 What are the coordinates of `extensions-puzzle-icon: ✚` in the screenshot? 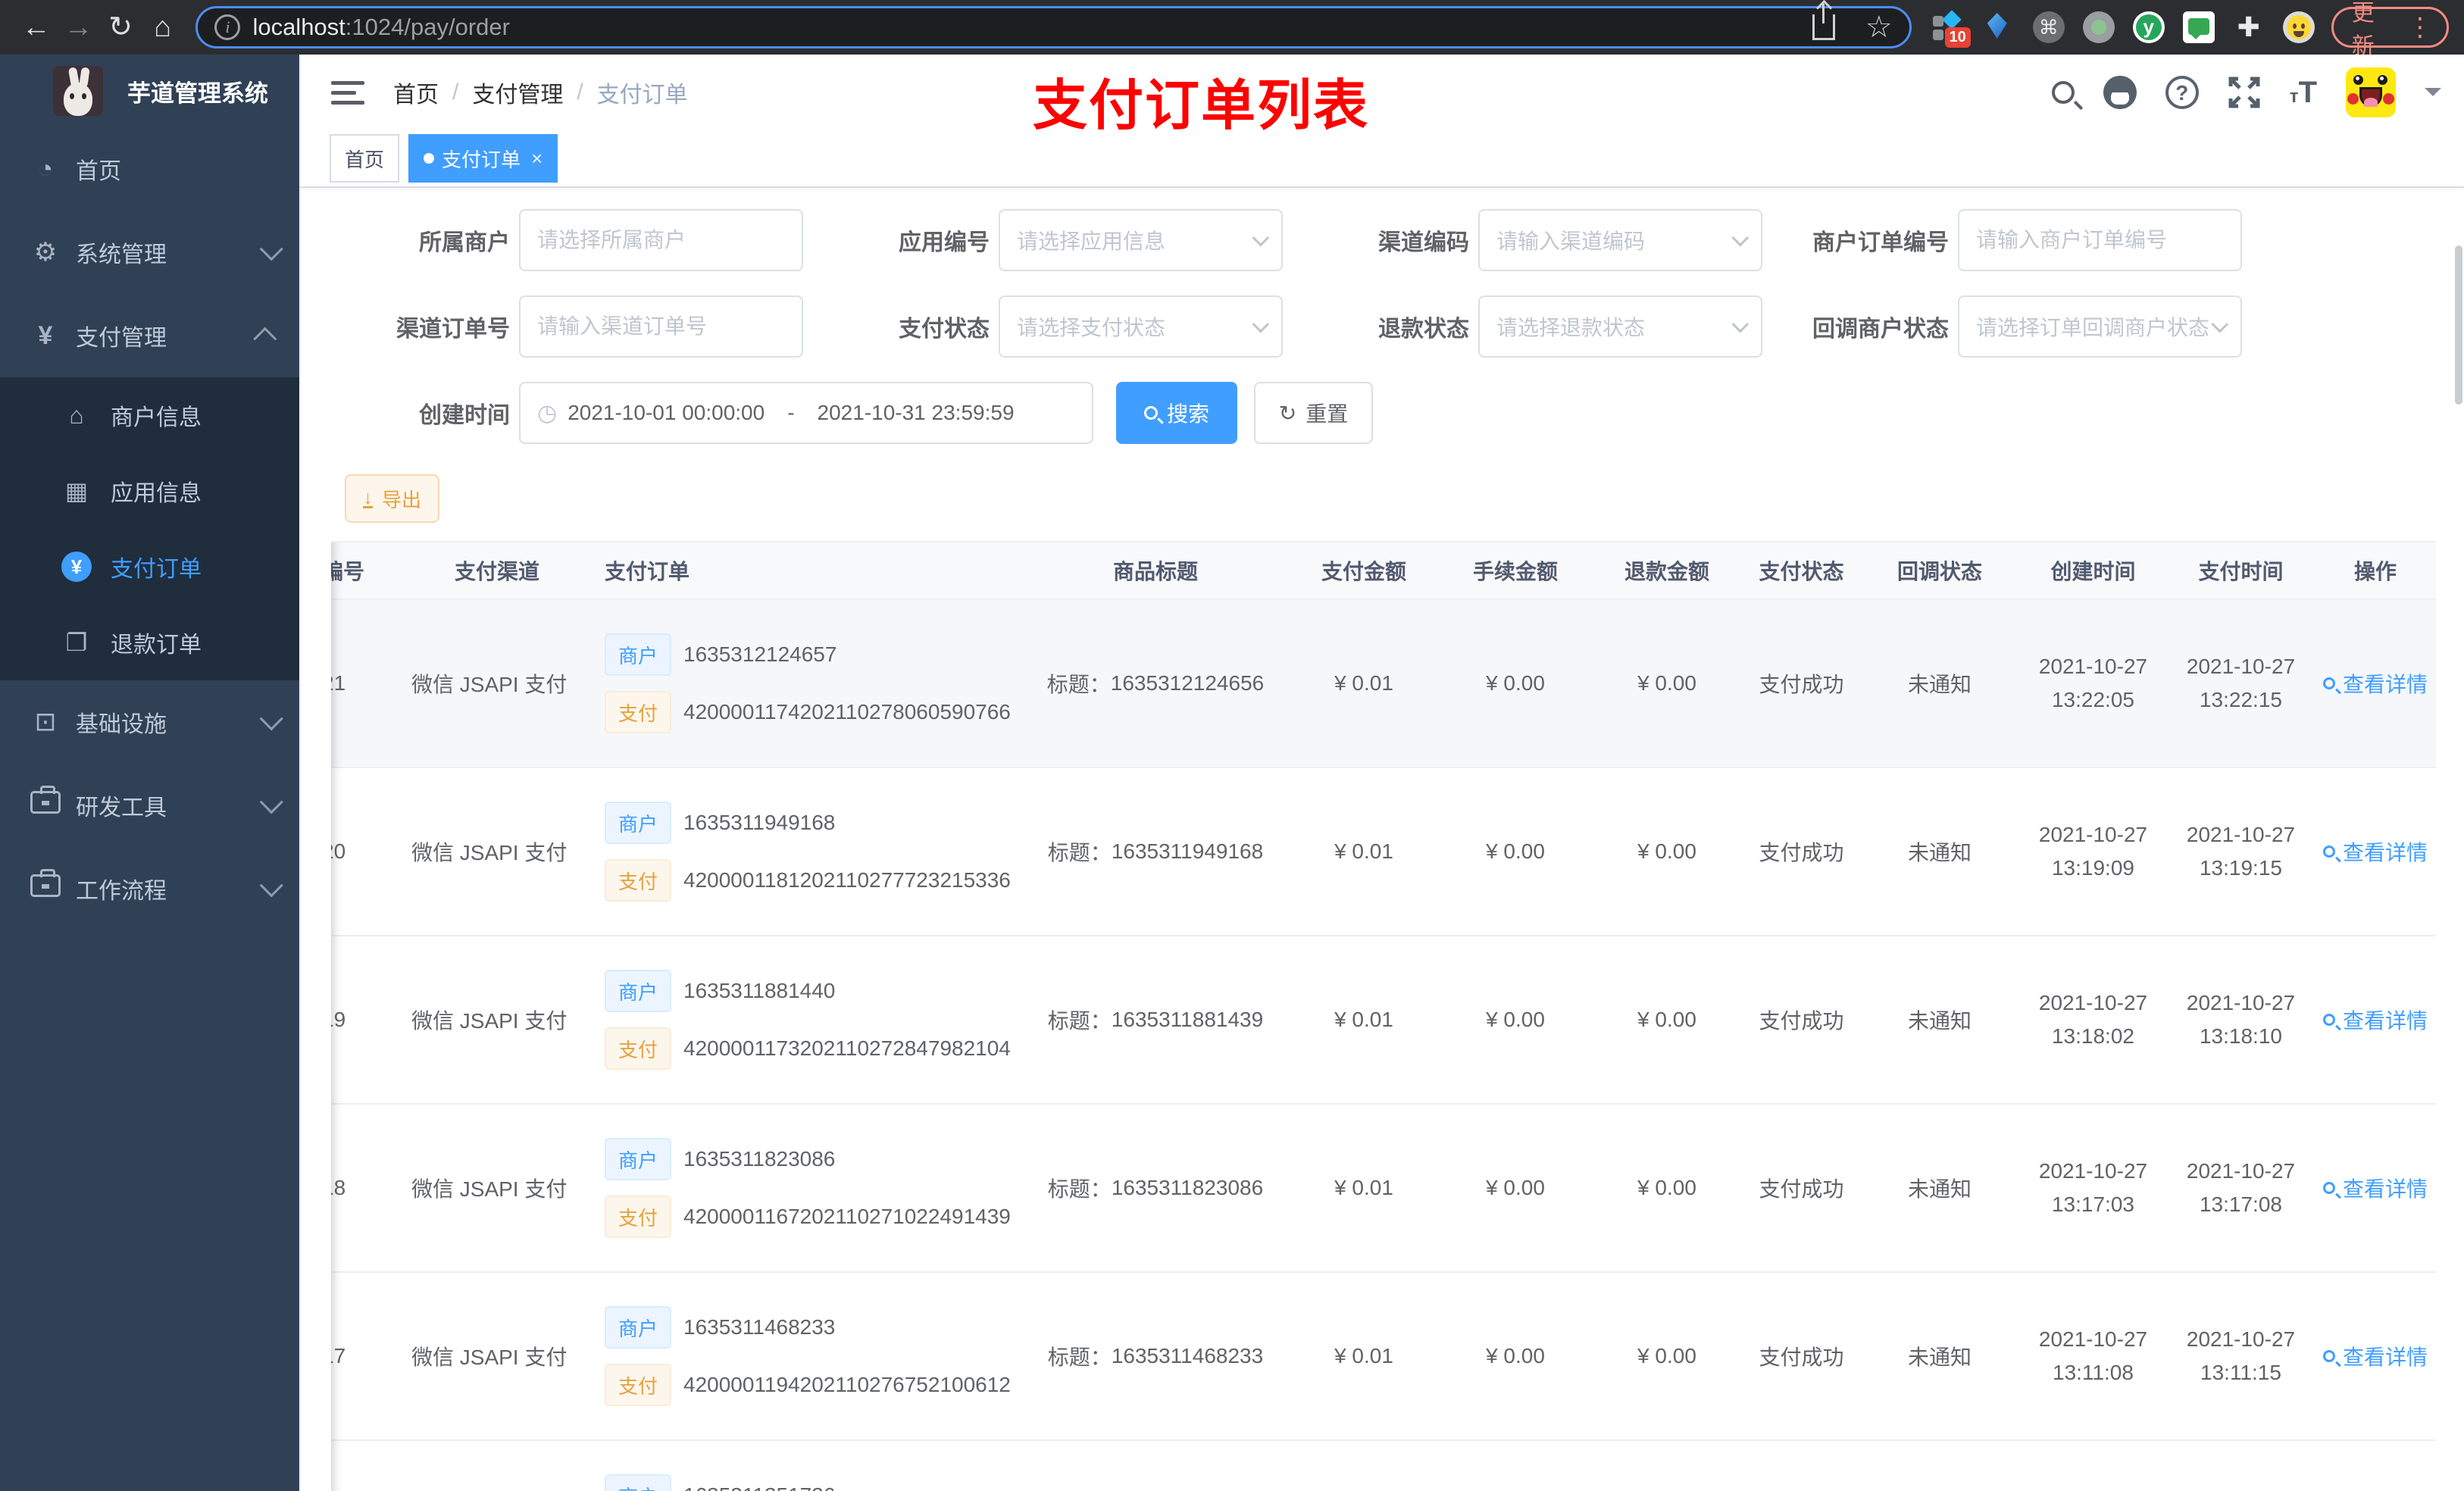 It's located at (2249, 27).